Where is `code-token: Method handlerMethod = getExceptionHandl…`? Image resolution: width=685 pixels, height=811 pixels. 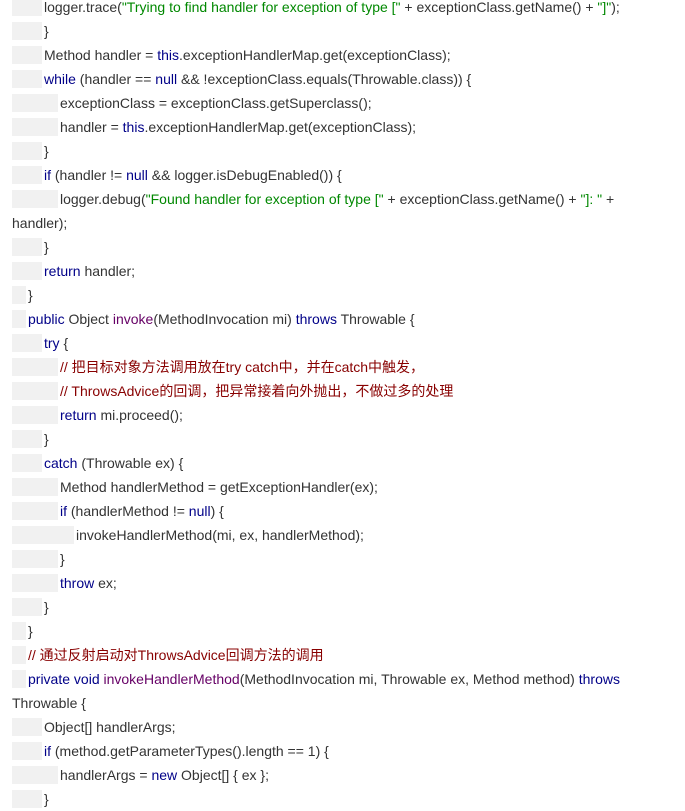 code-token: Method handlerMethod = getExceptionHandl… is located at coordinates (219, 487).